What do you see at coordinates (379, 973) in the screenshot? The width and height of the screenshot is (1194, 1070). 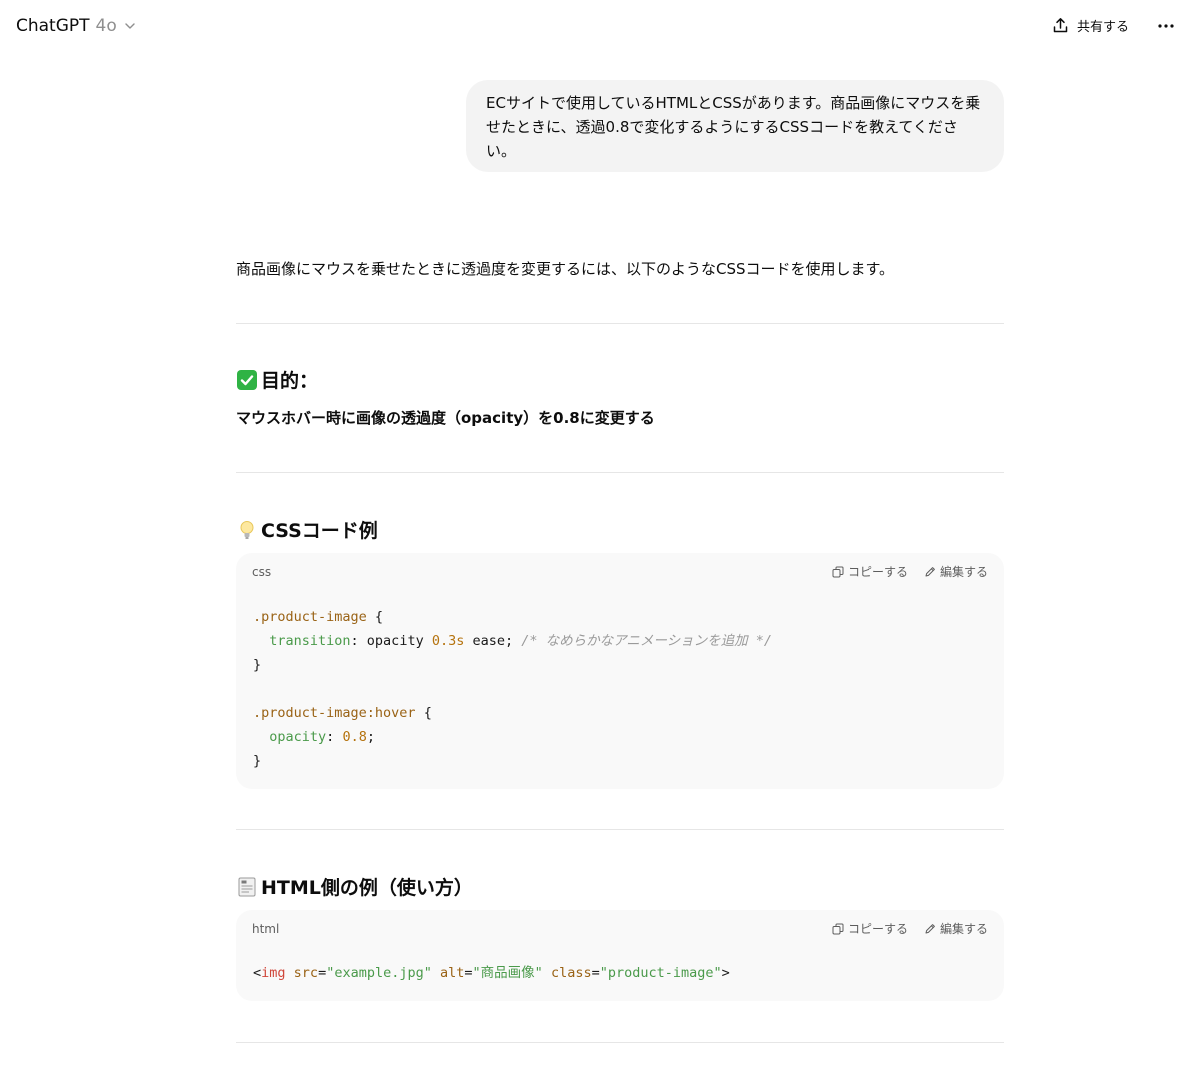 I see `code-token: "example.jpg"` at bounding box center [379, 973].